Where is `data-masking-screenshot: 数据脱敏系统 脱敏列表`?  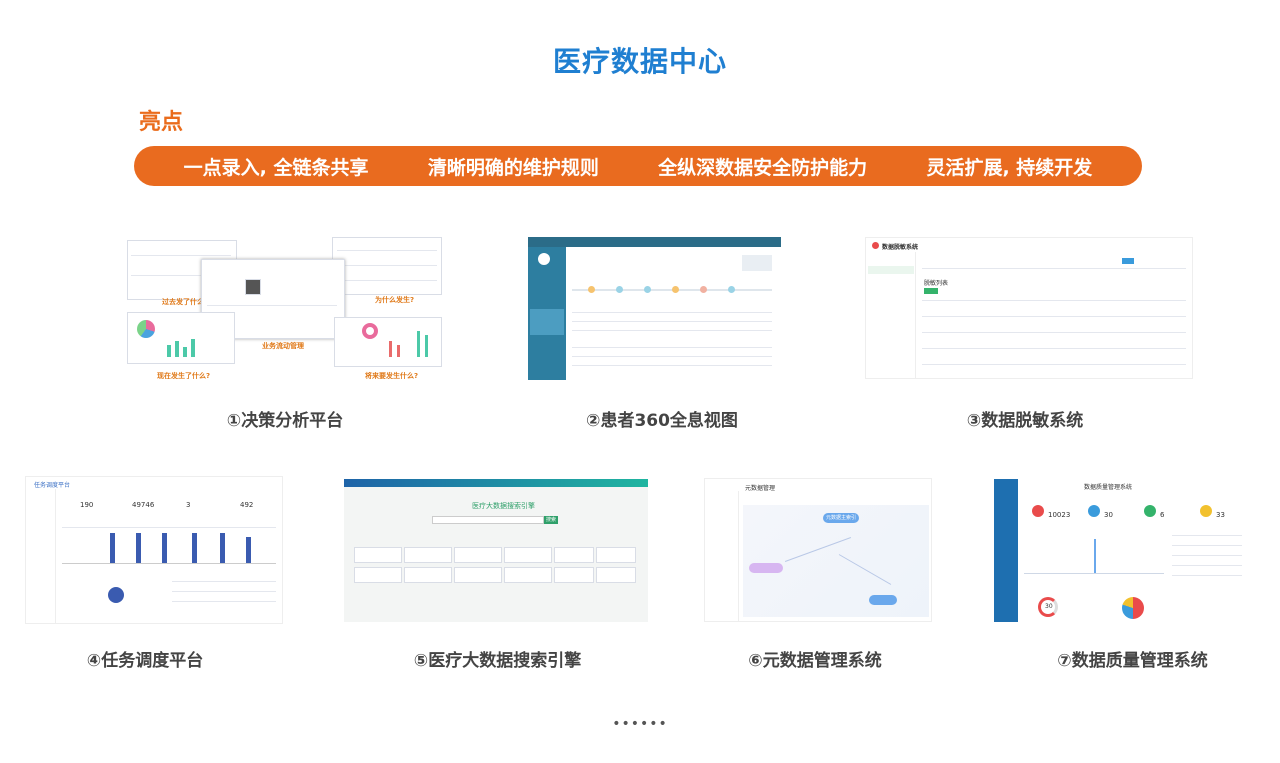 data-masking-screenshot: 数据脱敏系统 脱敏列表 is located at coordinates (1029, 308).